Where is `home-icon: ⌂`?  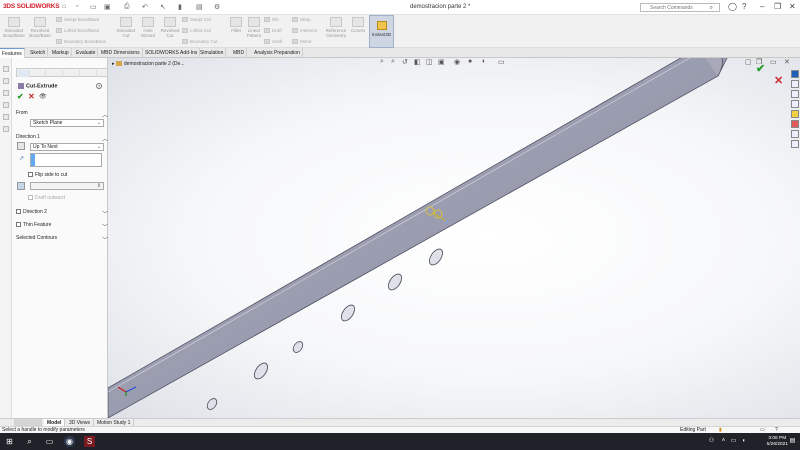 home-icon: ⌂ is located at coordinates (64, 6).